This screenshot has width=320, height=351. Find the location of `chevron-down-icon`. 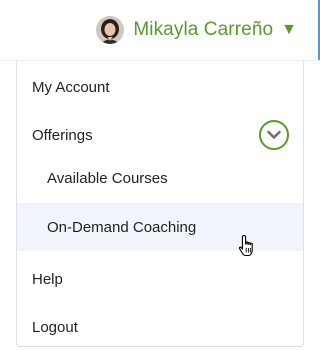

chevron-down-icon is located at coordinates (274, 135).